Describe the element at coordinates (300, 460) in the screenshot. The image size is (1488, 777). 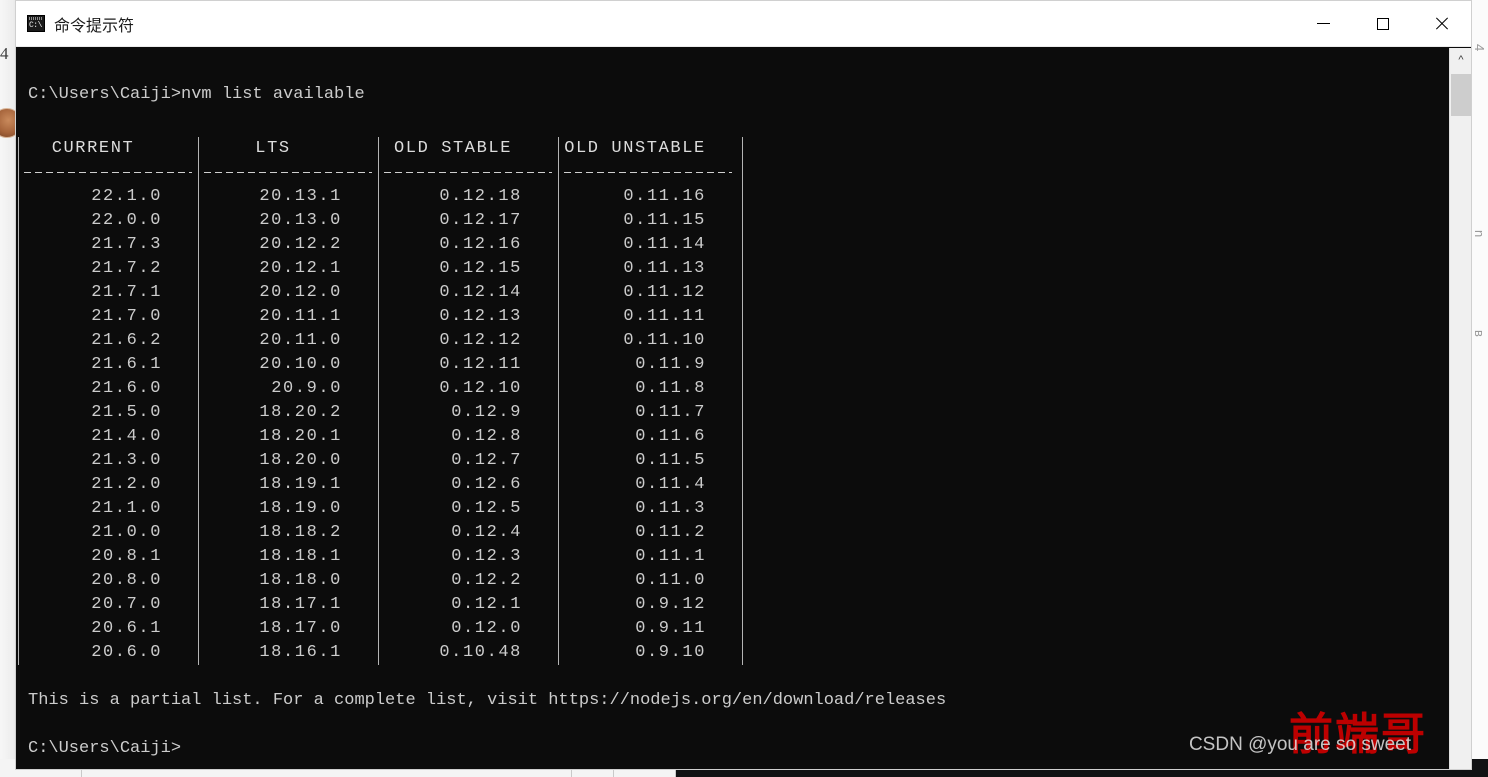
I see `version-cell: 18.20.0` at that location.